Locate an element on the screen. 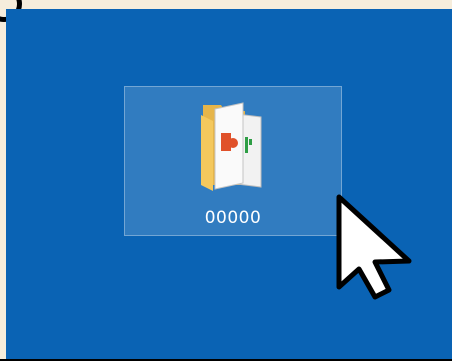  folder-with-documents-icon is located at coordinates (231, 146).